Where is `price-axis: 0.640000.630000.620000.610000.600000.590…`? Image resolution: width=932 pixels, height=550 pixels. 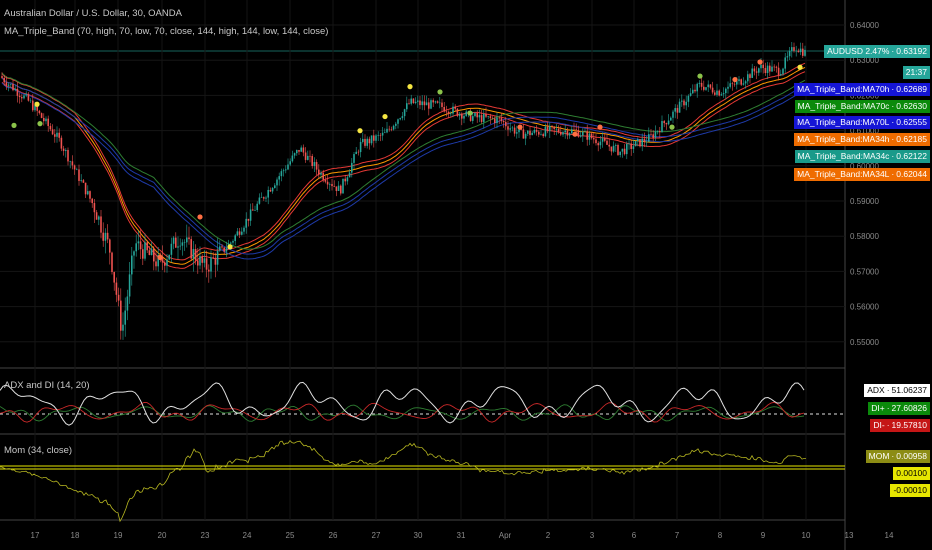 price-axis: 0.640000.630000.620000.610000.600000.590… is located at coordinates (864, 184).